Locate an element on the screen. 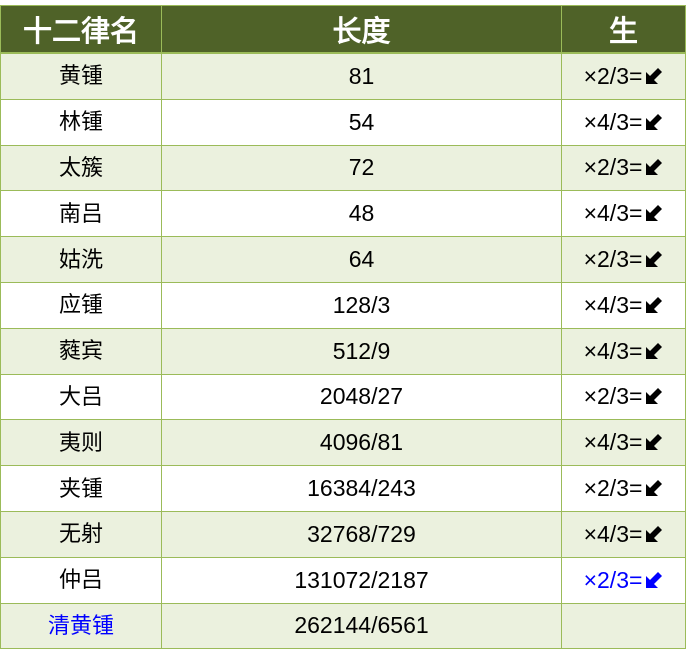  length-cell: 72 is located at coordinates (361, 168).